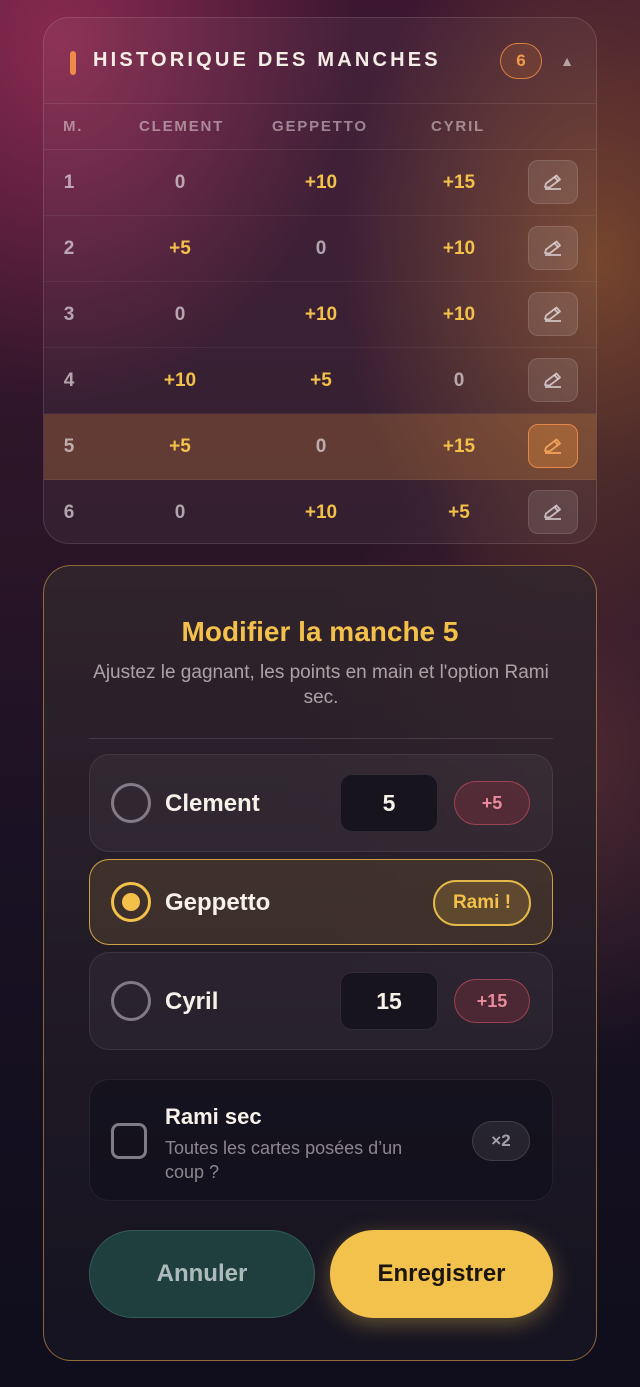  What do you see at coordinates (321, 803) in the screenshot?
I see `player-row-clement: Clement +5` at bounding box center [321, 803].